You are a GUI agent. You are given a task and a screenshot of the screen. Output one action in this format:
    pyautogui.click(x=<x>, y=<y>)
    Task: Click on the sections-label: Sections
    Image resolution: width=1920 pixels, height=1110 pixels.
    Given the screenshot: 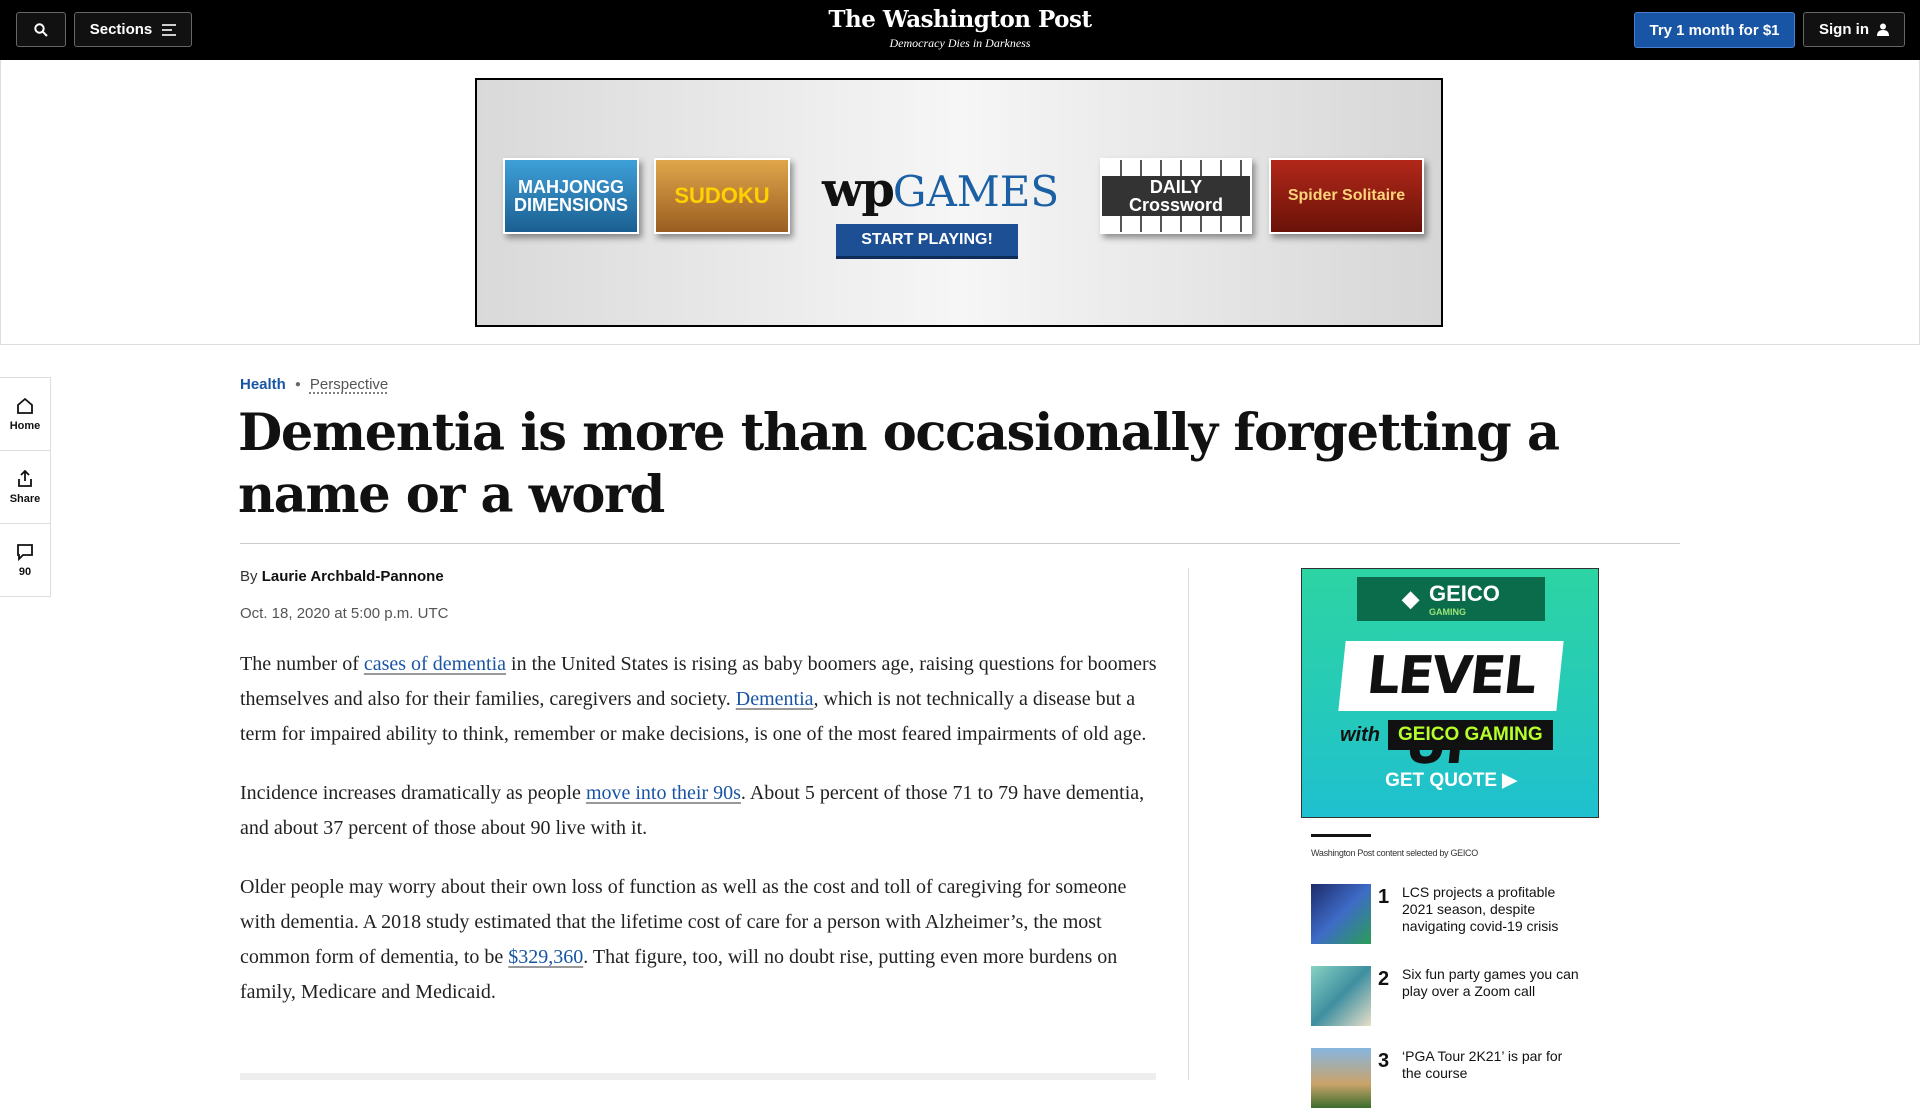 What is the action you would take?
    pyautogui.click(x=121, y=29)
    